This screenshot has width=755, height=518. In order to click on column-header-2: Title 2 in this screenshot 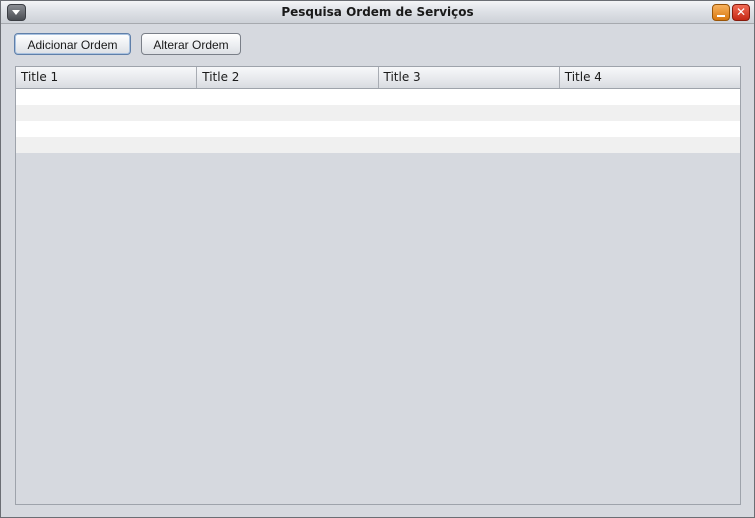, I will do `click(288, 77)`.